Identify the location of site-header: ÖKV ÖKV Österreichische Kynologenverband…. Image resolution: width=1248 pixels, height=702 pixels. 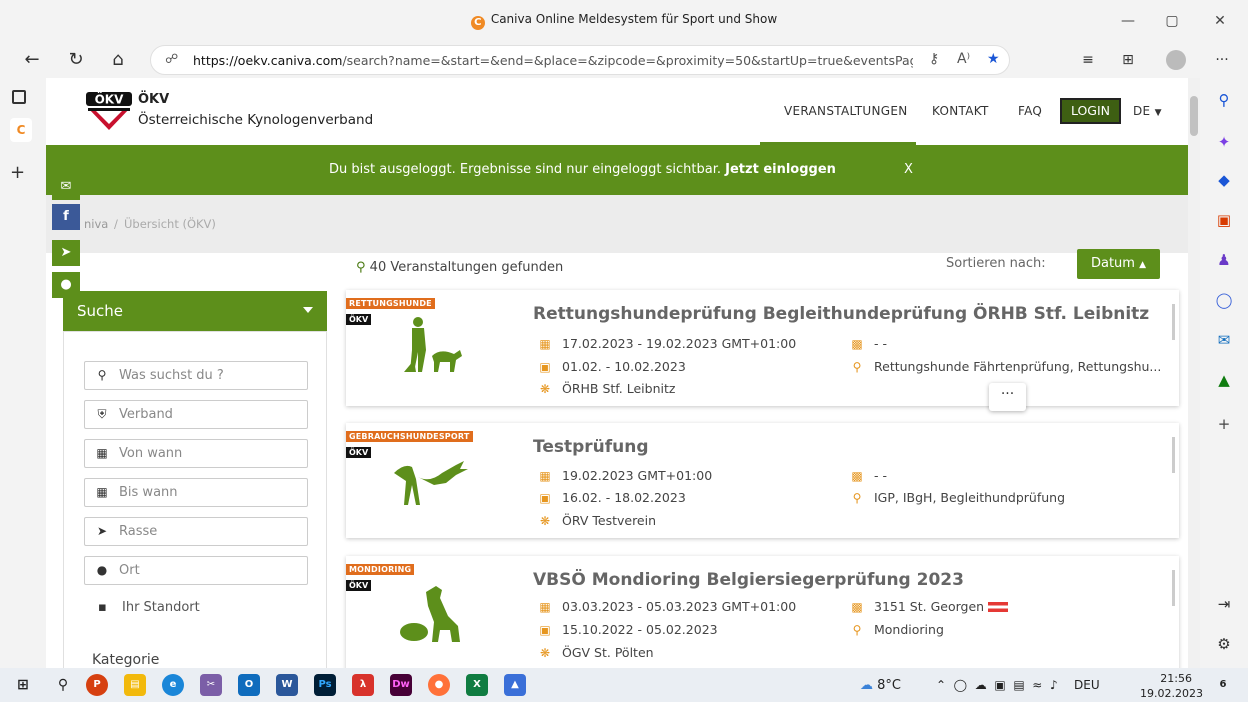
(617, 111).